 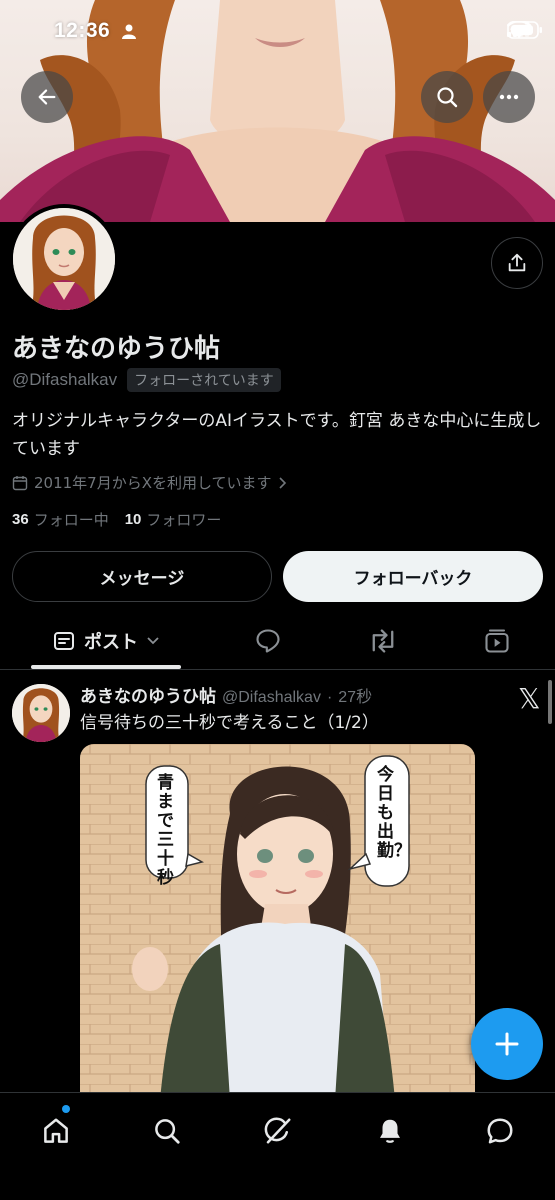 I want to click on ellipsis-icon, so click(x=509, y=97).